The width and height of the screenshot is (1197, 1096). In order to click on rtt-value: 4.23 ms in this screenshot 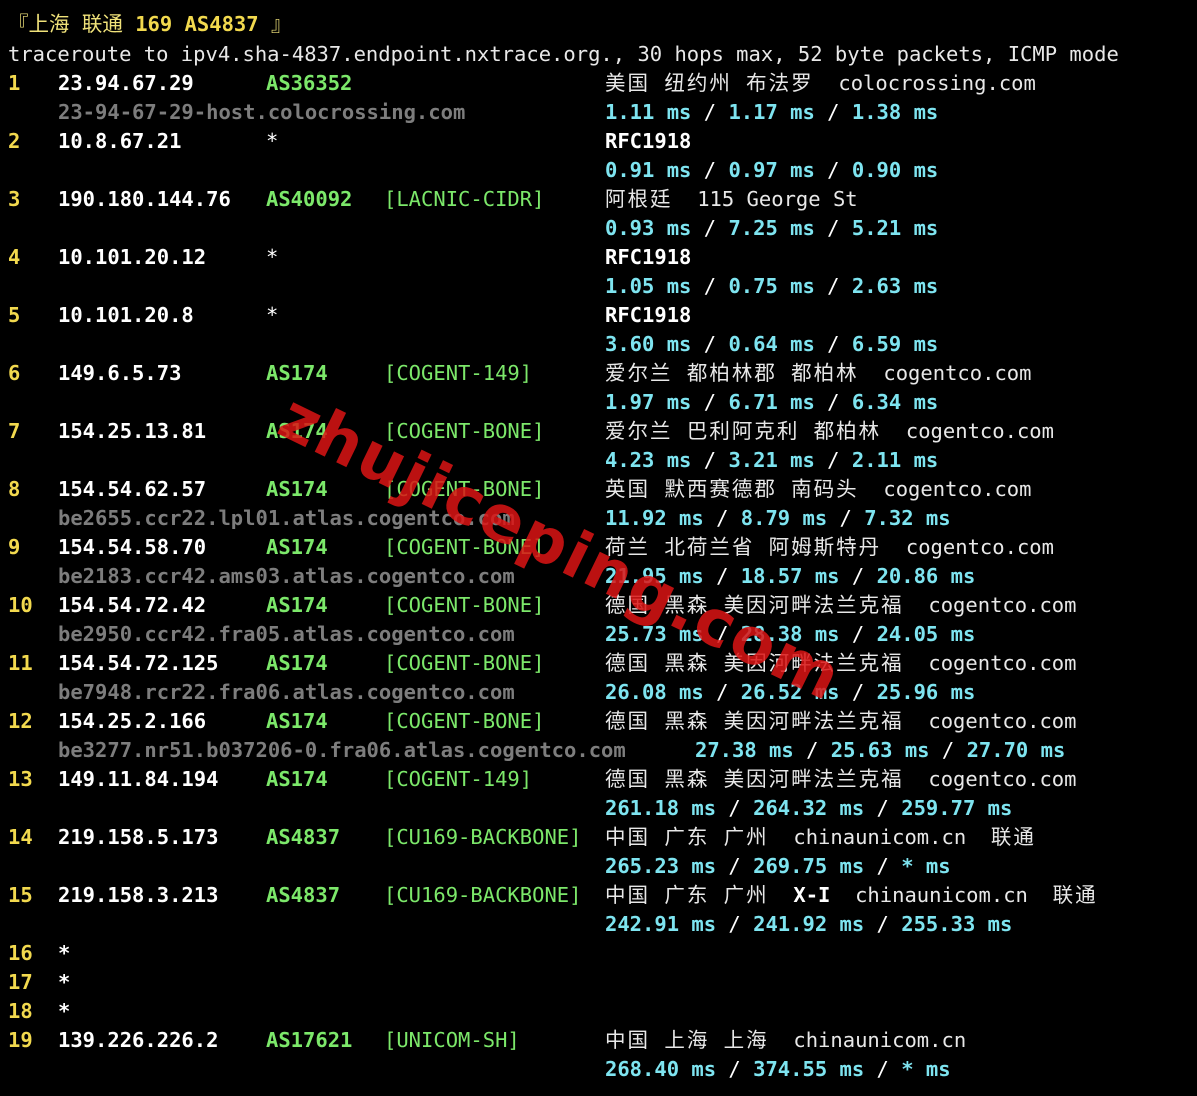, I will do `click(648, 460)`.